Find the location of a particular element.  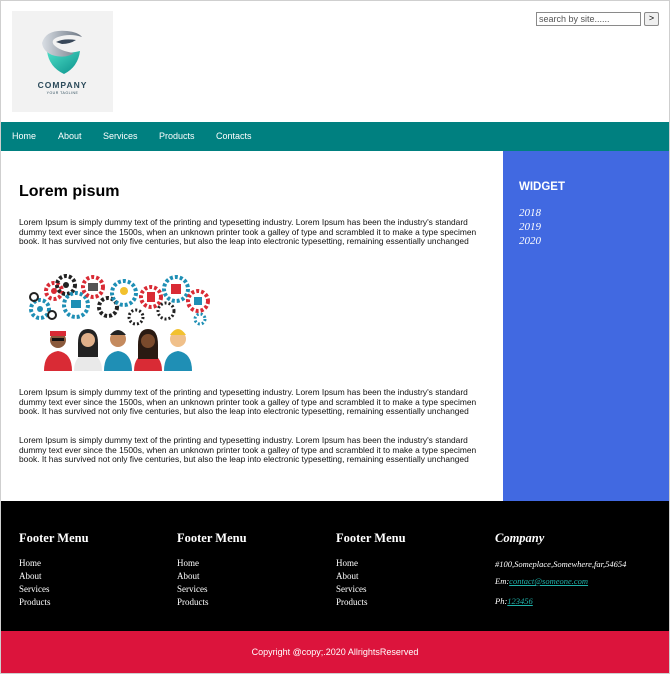

gears-group is located at coordinates (119, 300).